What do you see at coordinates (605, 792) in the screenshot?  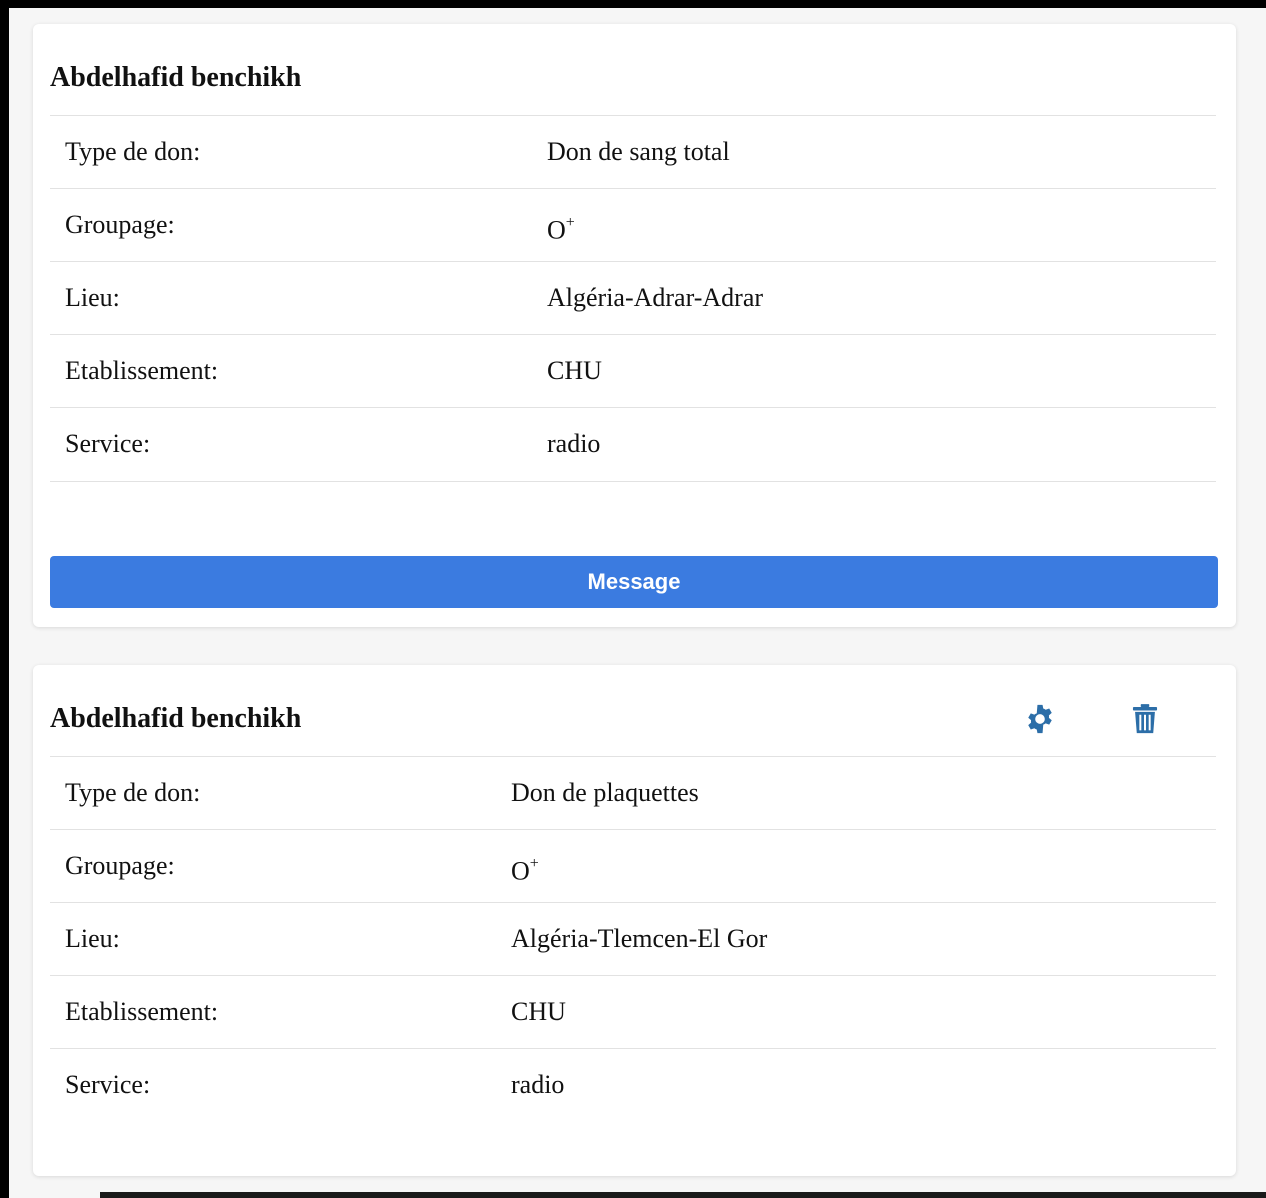 I see `detail-value: Don de plaquettes` at bounding box center [605, 792].